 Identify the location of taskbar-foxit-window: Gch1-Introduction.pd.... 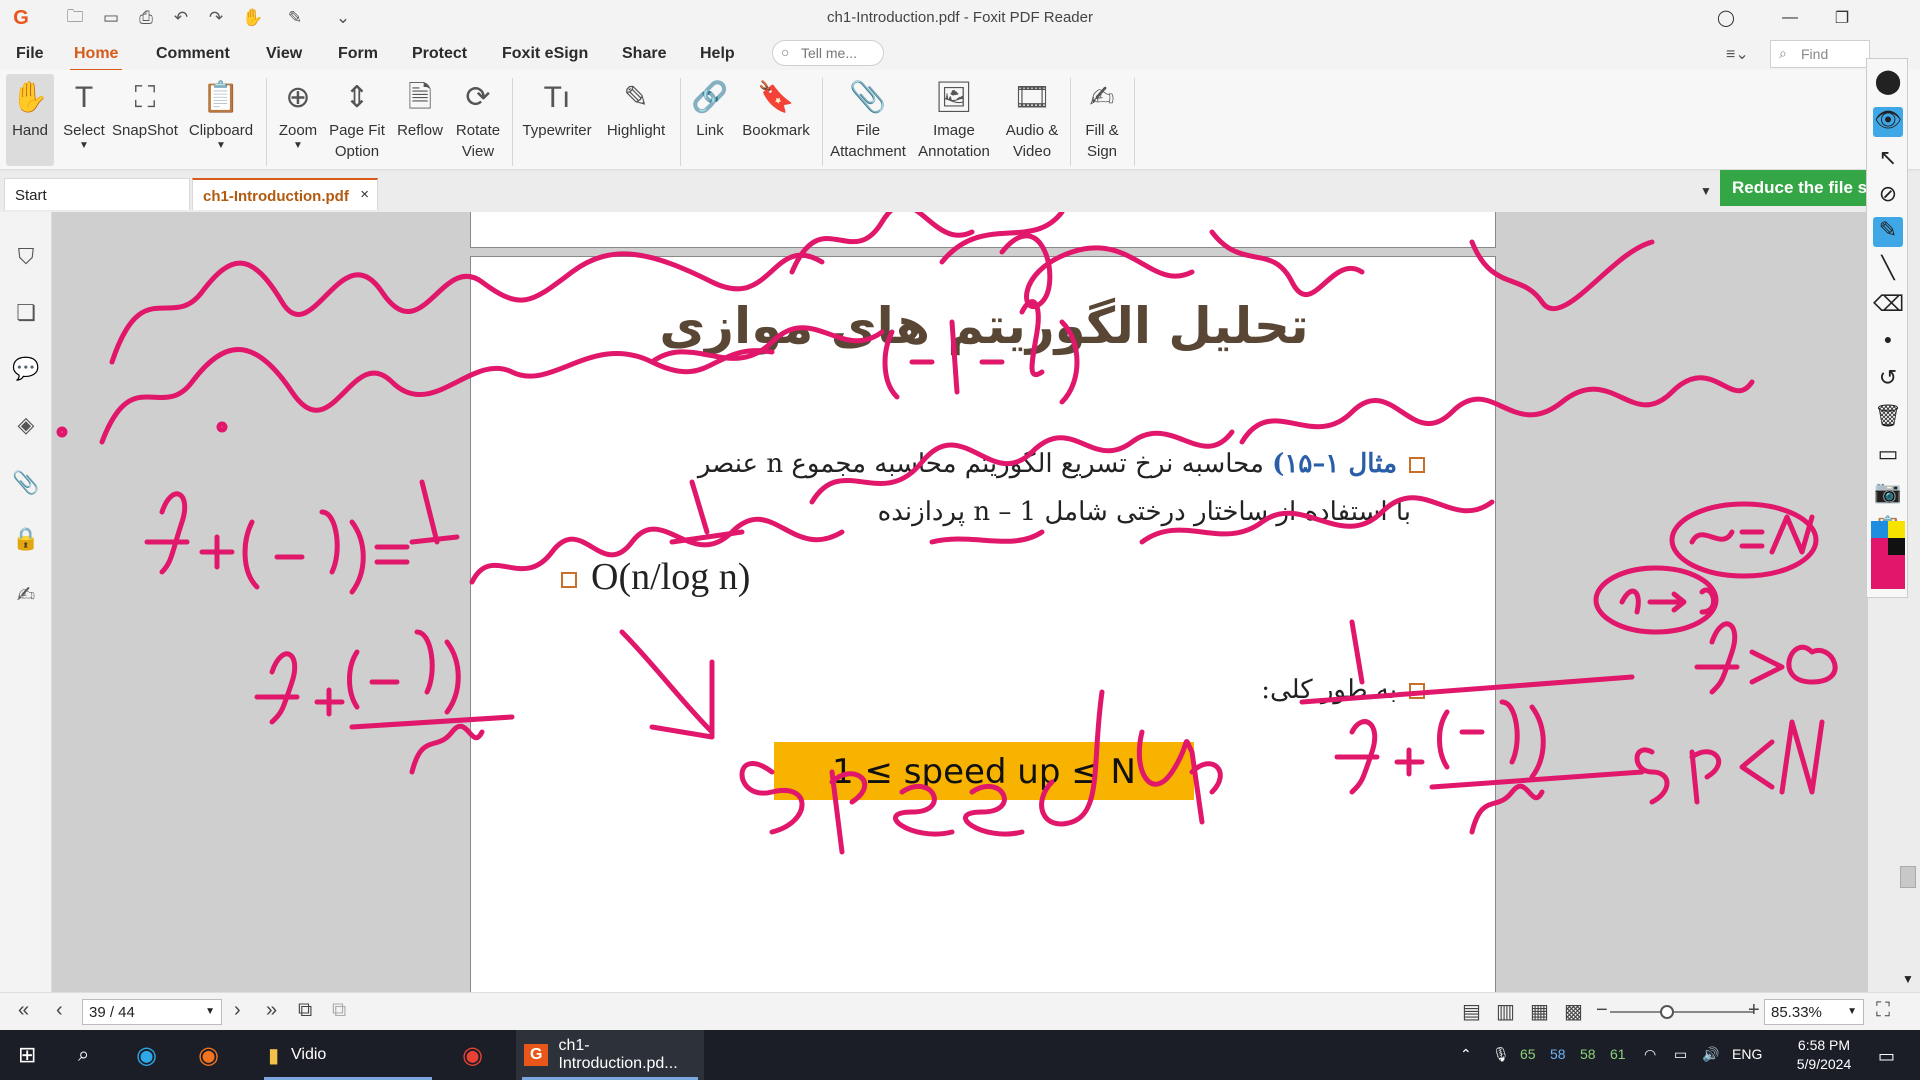
(610, 1055).